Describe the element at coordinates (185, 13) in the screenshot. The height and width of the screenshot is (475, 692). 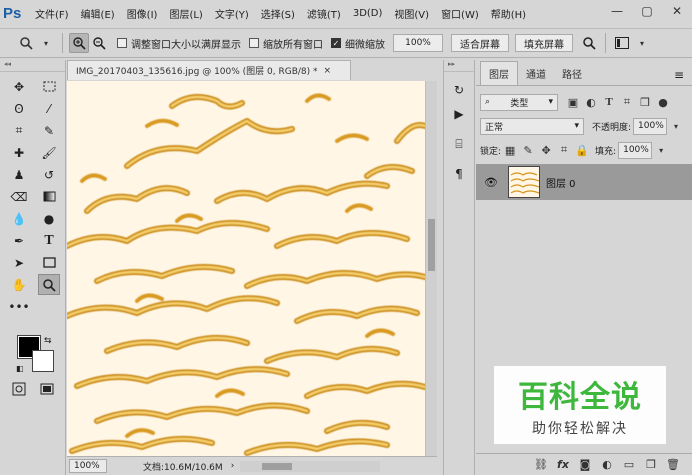
I see `menu-layer: 图层(L)` at that location.